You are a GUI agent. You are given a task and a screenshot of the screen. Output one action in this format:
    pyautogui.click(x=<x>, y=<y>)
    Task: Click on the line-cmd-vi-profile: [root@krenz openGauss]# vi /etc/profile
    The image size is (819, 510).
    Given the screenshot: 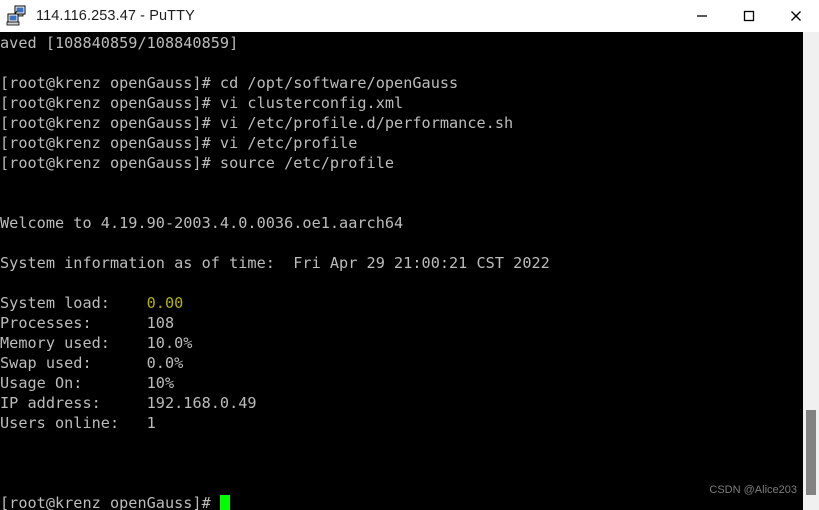 What is the action you would take?
    pyautogui.click(x=179, y=143)
    